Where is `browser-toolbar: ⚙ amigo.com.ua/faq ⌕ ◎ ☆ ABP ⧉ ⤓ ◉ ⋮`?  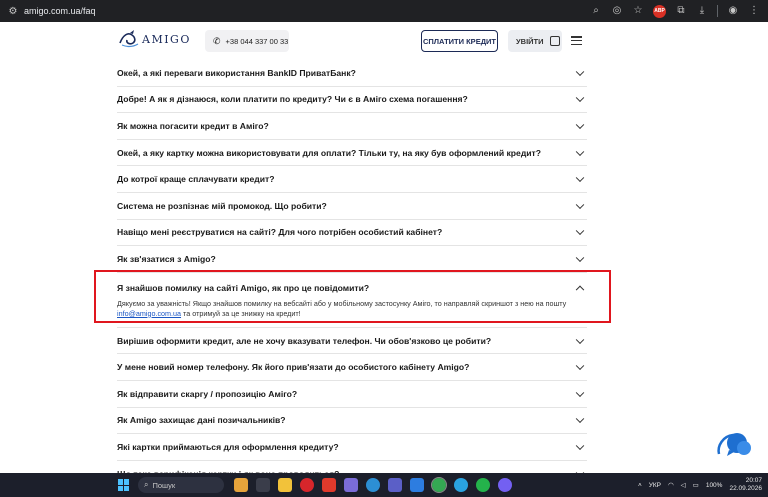 browser-toolbar: ⚙ amigo.com.ua/faq ⌕ ◎ ☆ ABP ⧉ ⤓ ◉ ⋮ is located at coordinates (384, 11).